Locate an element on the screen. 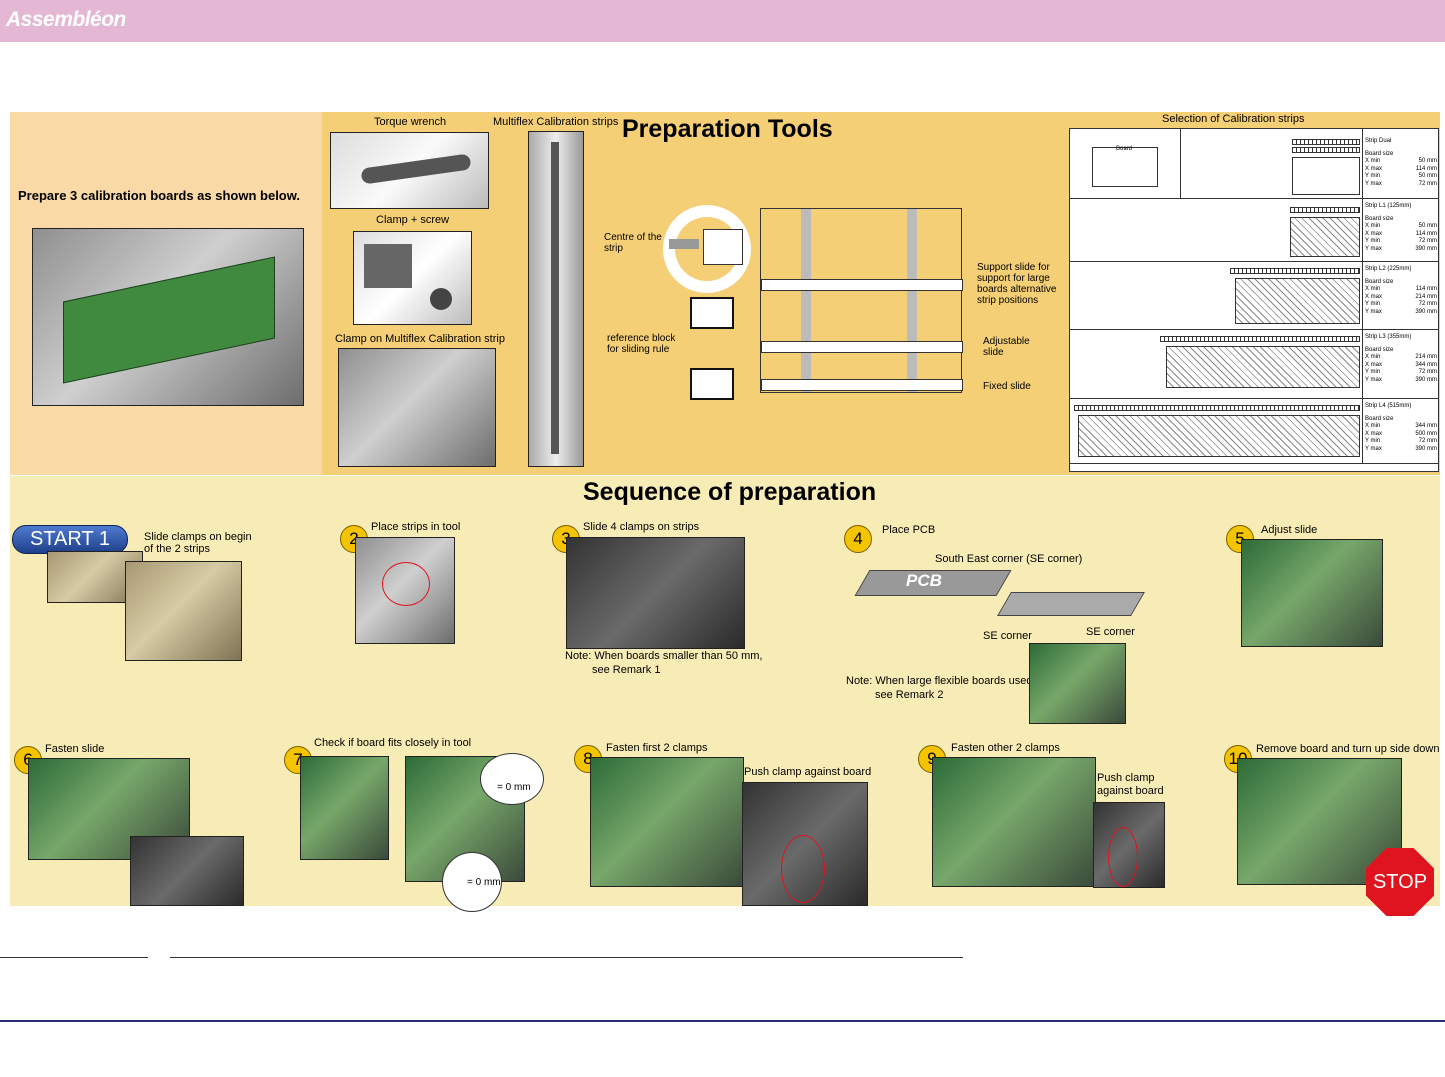 The image size is (1445, 1077). push-clamp-label: Push clamp against board is located at coordinates (808, 772).